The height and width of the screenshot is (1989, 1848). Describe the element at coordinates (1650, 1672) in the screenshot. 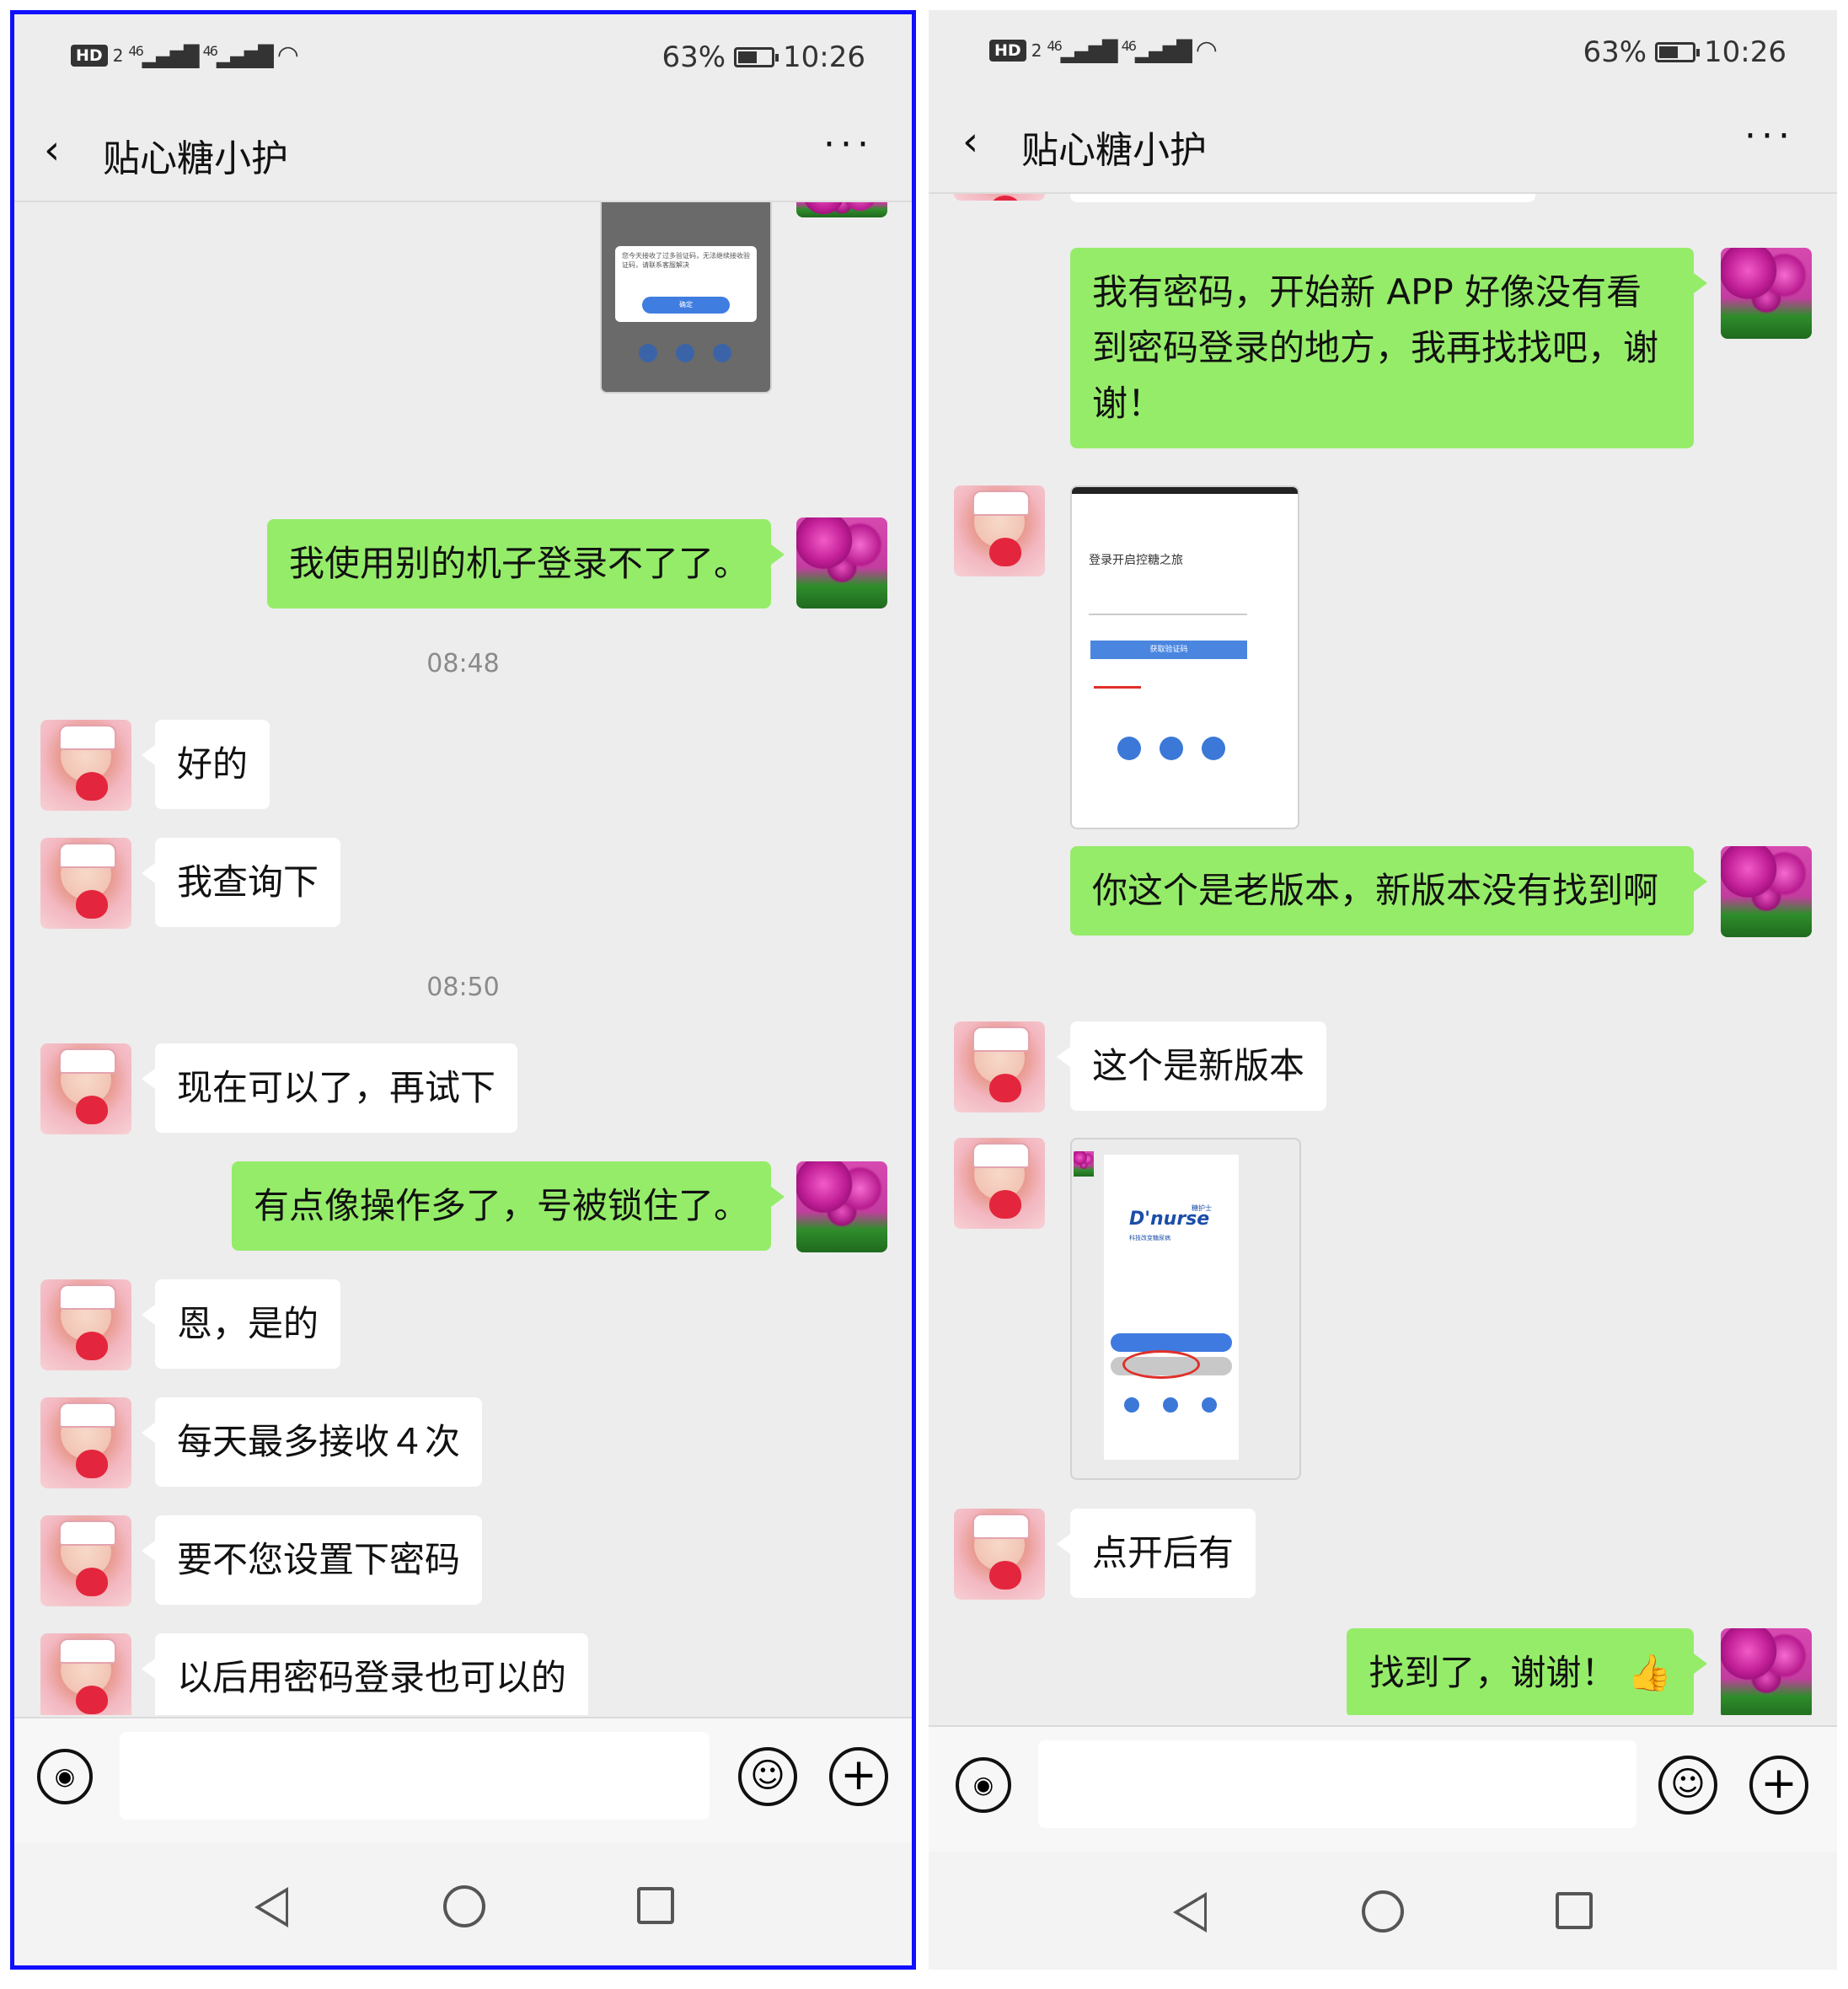

I see `thumbs-up-icon: 👍` at that location.